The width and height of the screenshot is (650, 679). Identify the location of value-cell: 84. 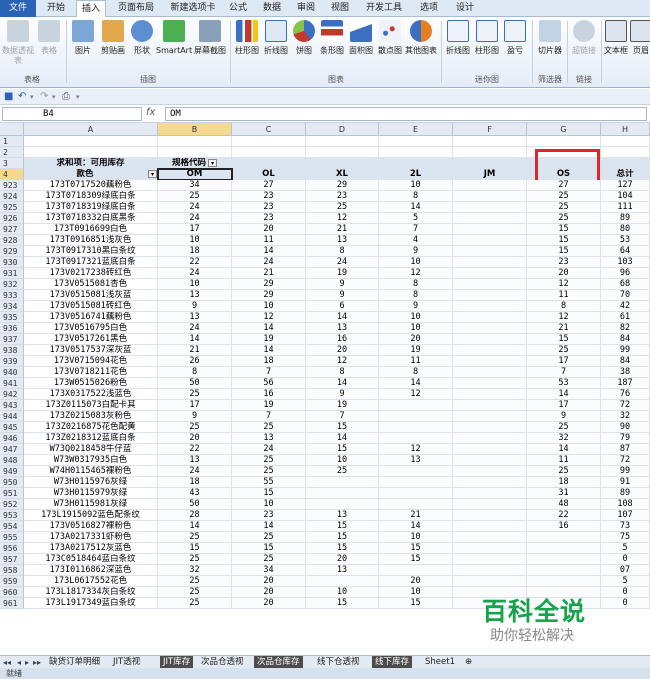
(625, 339).